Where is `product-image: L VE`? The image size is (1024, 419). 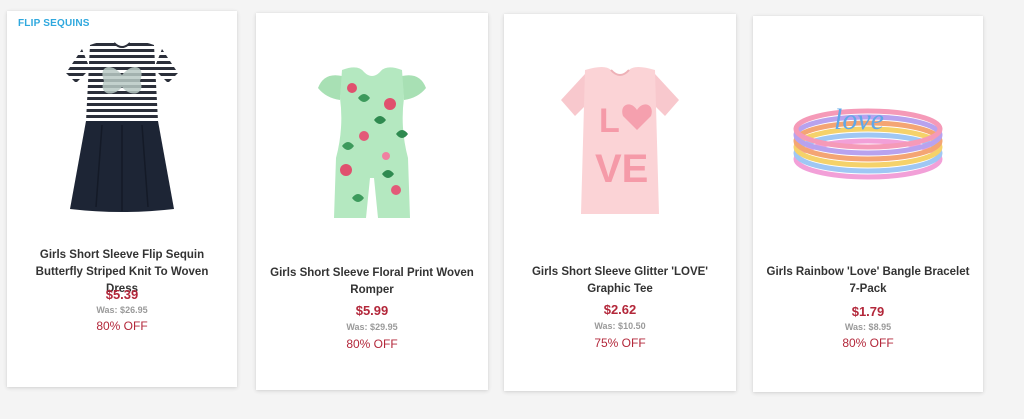
product-image: L VE is located at coordinates (620, 140).